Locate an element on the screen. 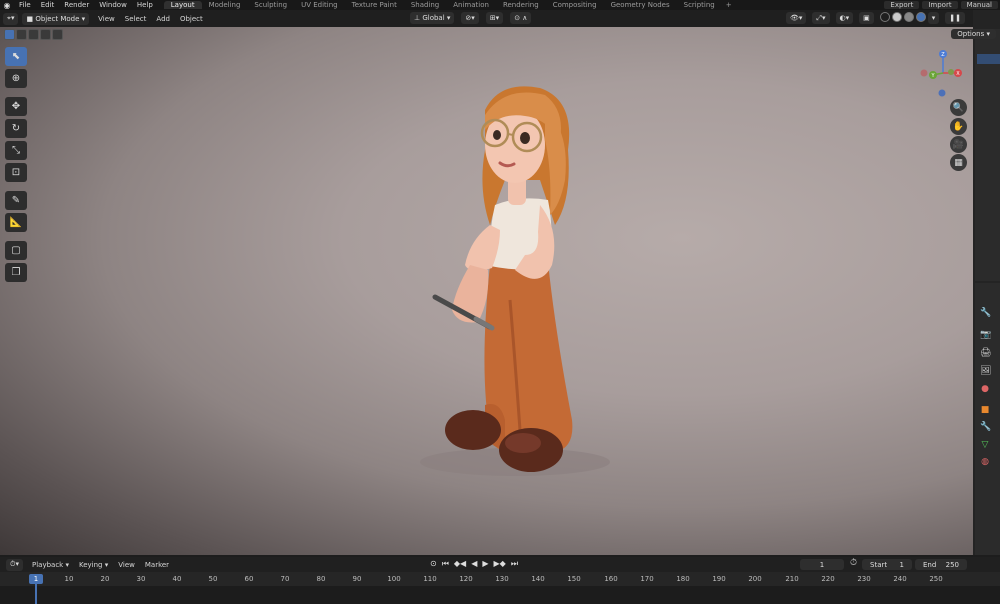 This screenshot has width=1000, height=604. properties-panel is located at coordinates (987, 419).